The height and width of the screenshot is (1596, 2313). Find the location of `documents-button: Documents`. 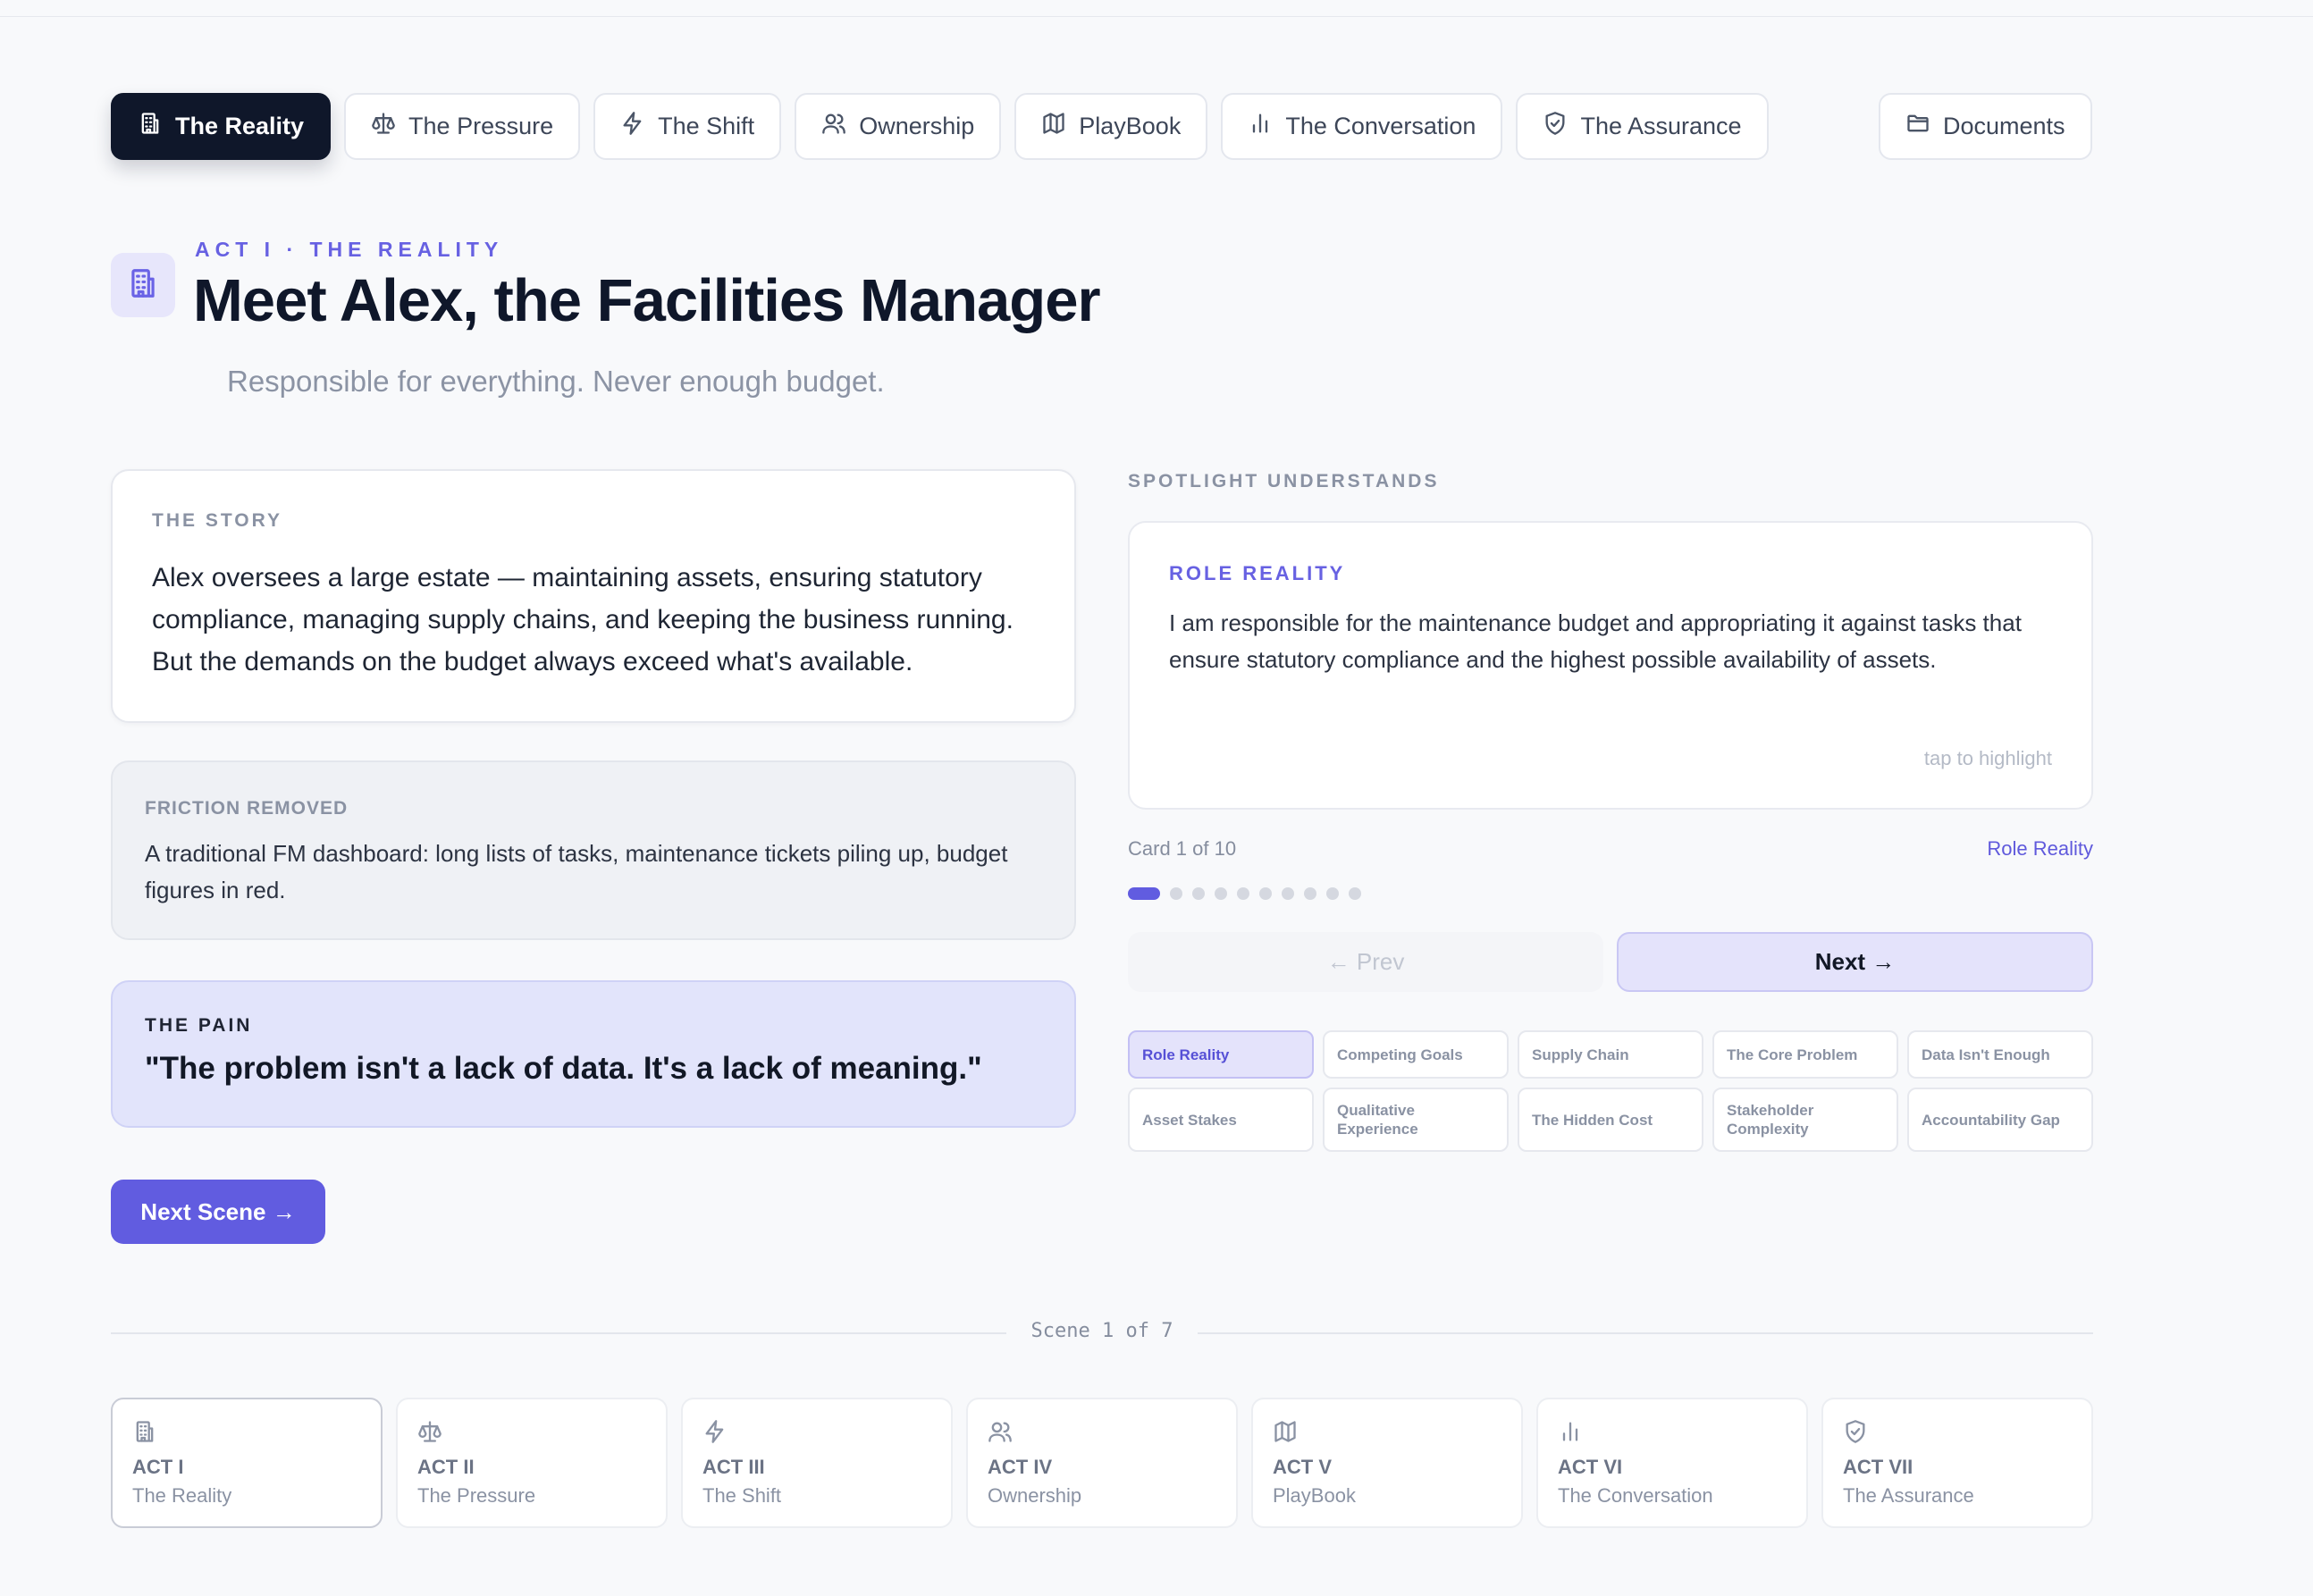

documents-button: Documents is located at coordinates (1985, 127).